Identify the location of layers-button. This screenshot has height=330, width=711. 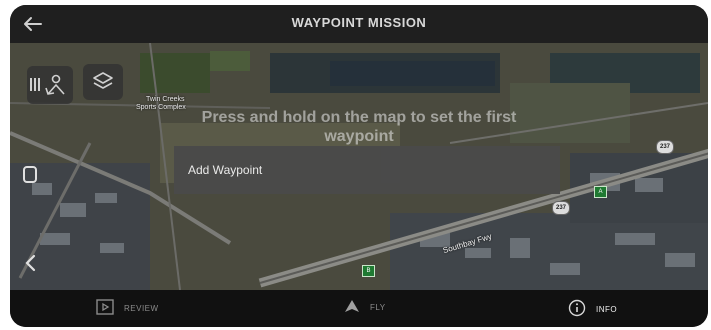
(103, 82).